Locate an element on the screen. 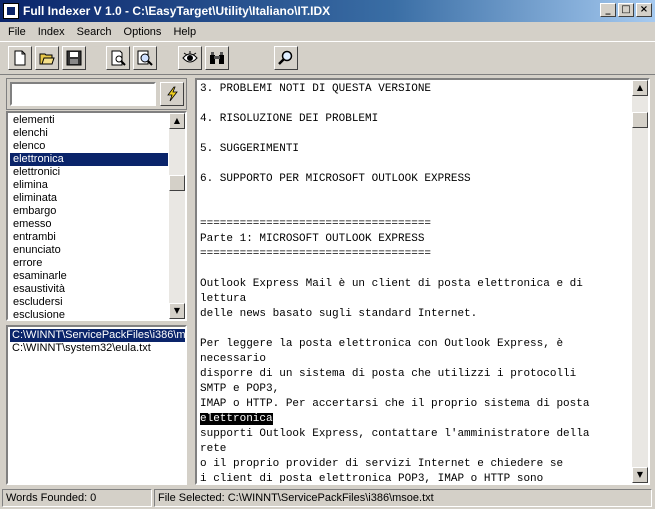  word-item: elettronici is located at coordinates (89, 172).